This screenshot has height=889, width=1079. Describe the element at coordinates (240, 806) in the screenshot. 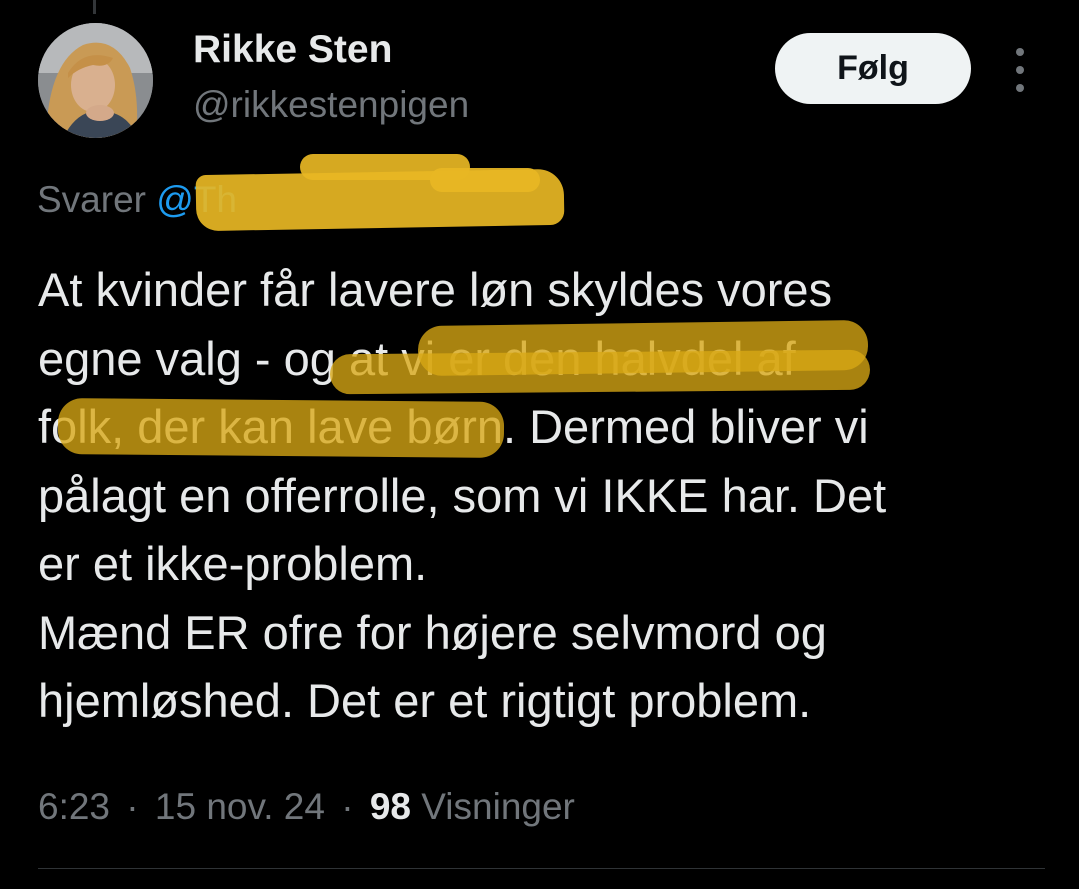

I see `tweet-date: 15 nov. 24` at that location.